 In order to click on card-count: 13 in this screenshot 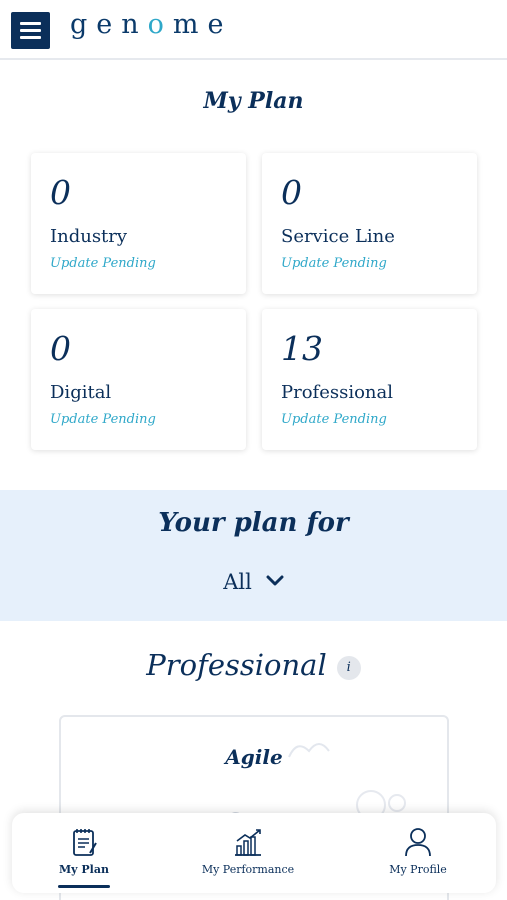, I will do `click(302, 348)`.